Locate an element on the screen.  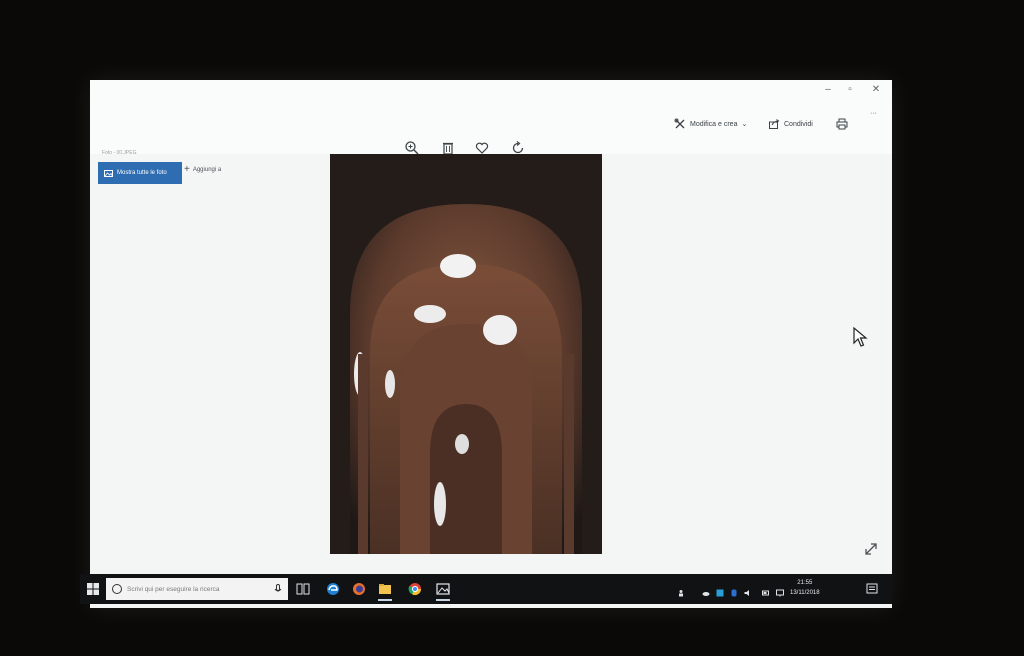
maximize-button: ▫ is located at coordinates (850, 89).